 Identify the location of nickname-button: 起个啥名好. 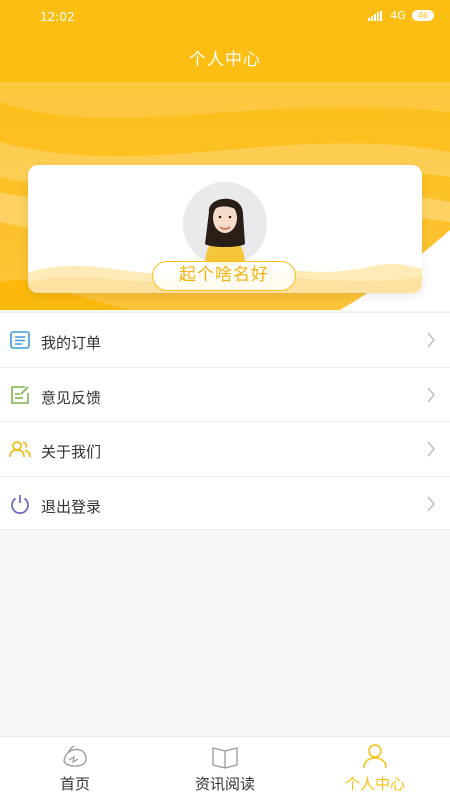
(224, 276).